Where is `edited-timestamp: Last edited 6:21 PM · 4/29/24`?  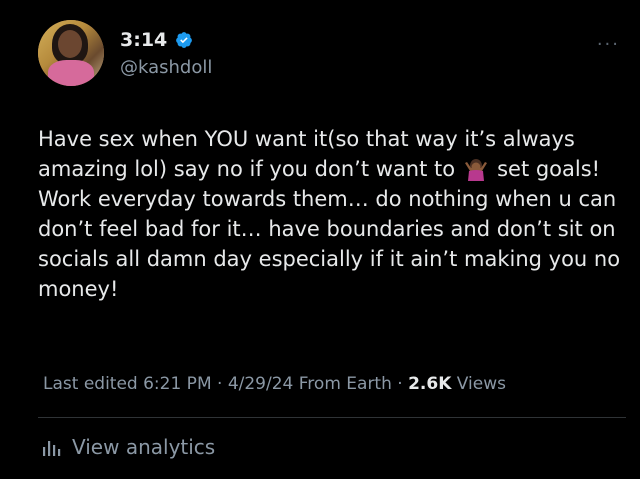
edited-timestamp: Last edited 6:21 PM · 4/29/24 is located at coordinates (168, 384).